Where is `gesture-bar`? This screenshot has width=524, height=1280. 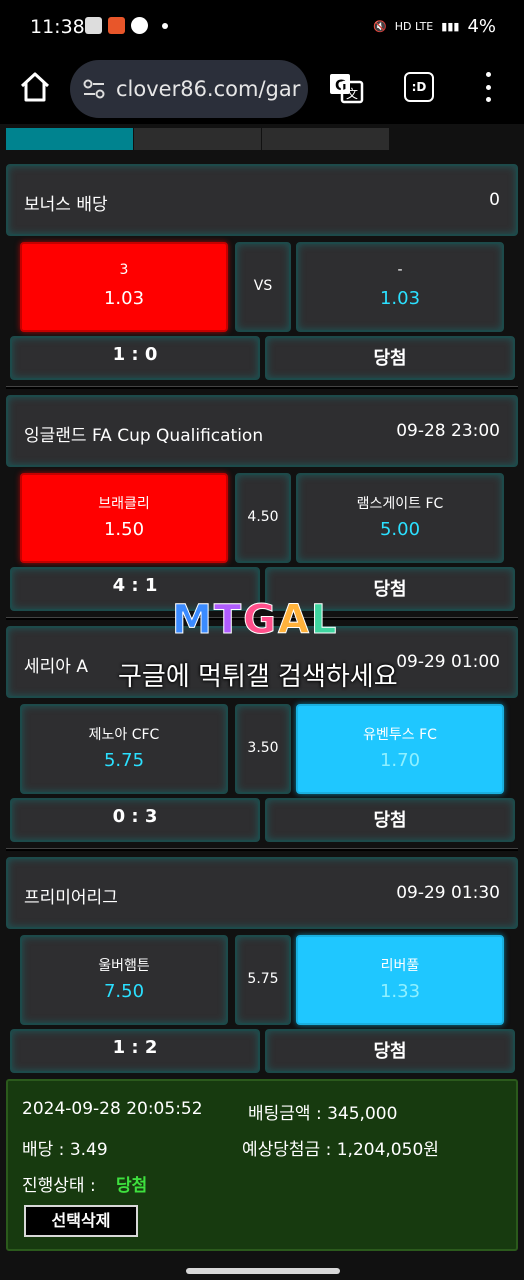
gesture-bar is located at coordinates (263, 1271).